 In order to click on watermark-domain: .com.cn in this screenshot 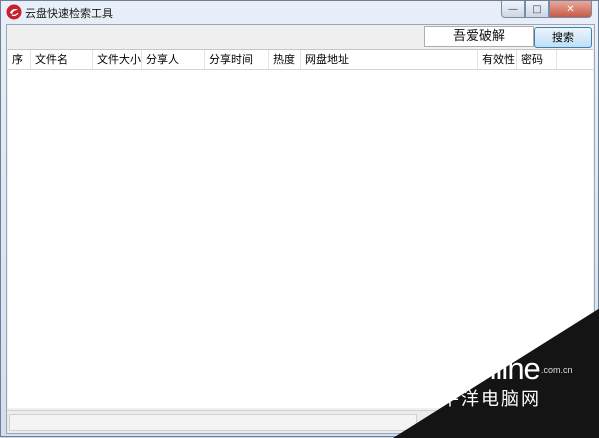, I will do `click(557, 370)`.